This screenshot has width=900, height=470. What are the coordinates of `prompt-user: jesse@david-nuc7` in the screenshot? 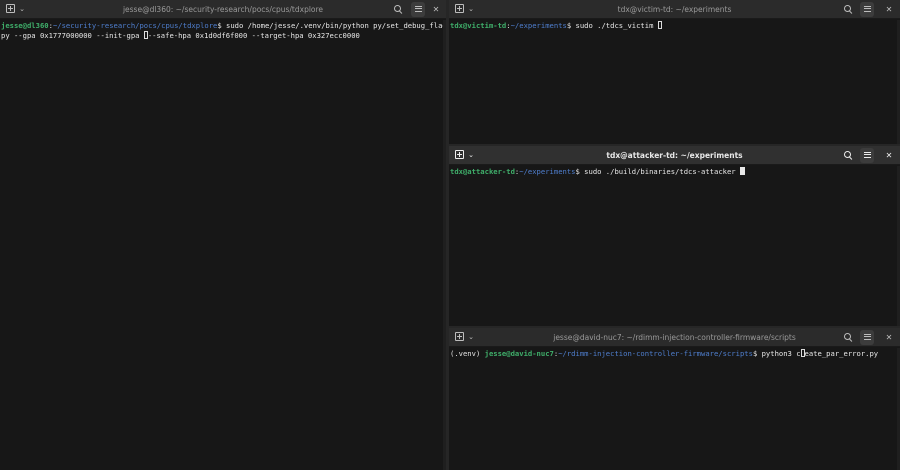 It's located at (519, 353).